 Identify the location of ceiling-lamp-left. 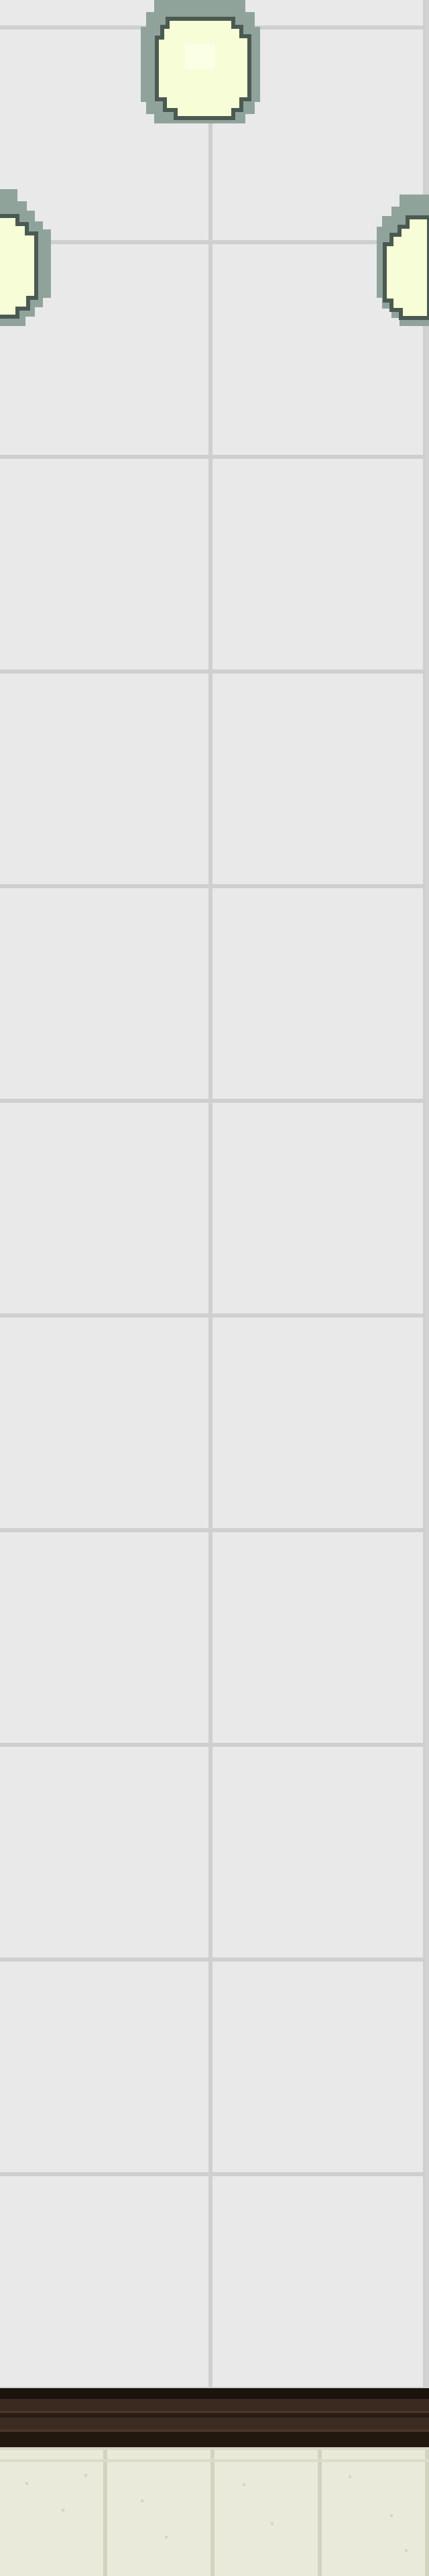
(27, 263).